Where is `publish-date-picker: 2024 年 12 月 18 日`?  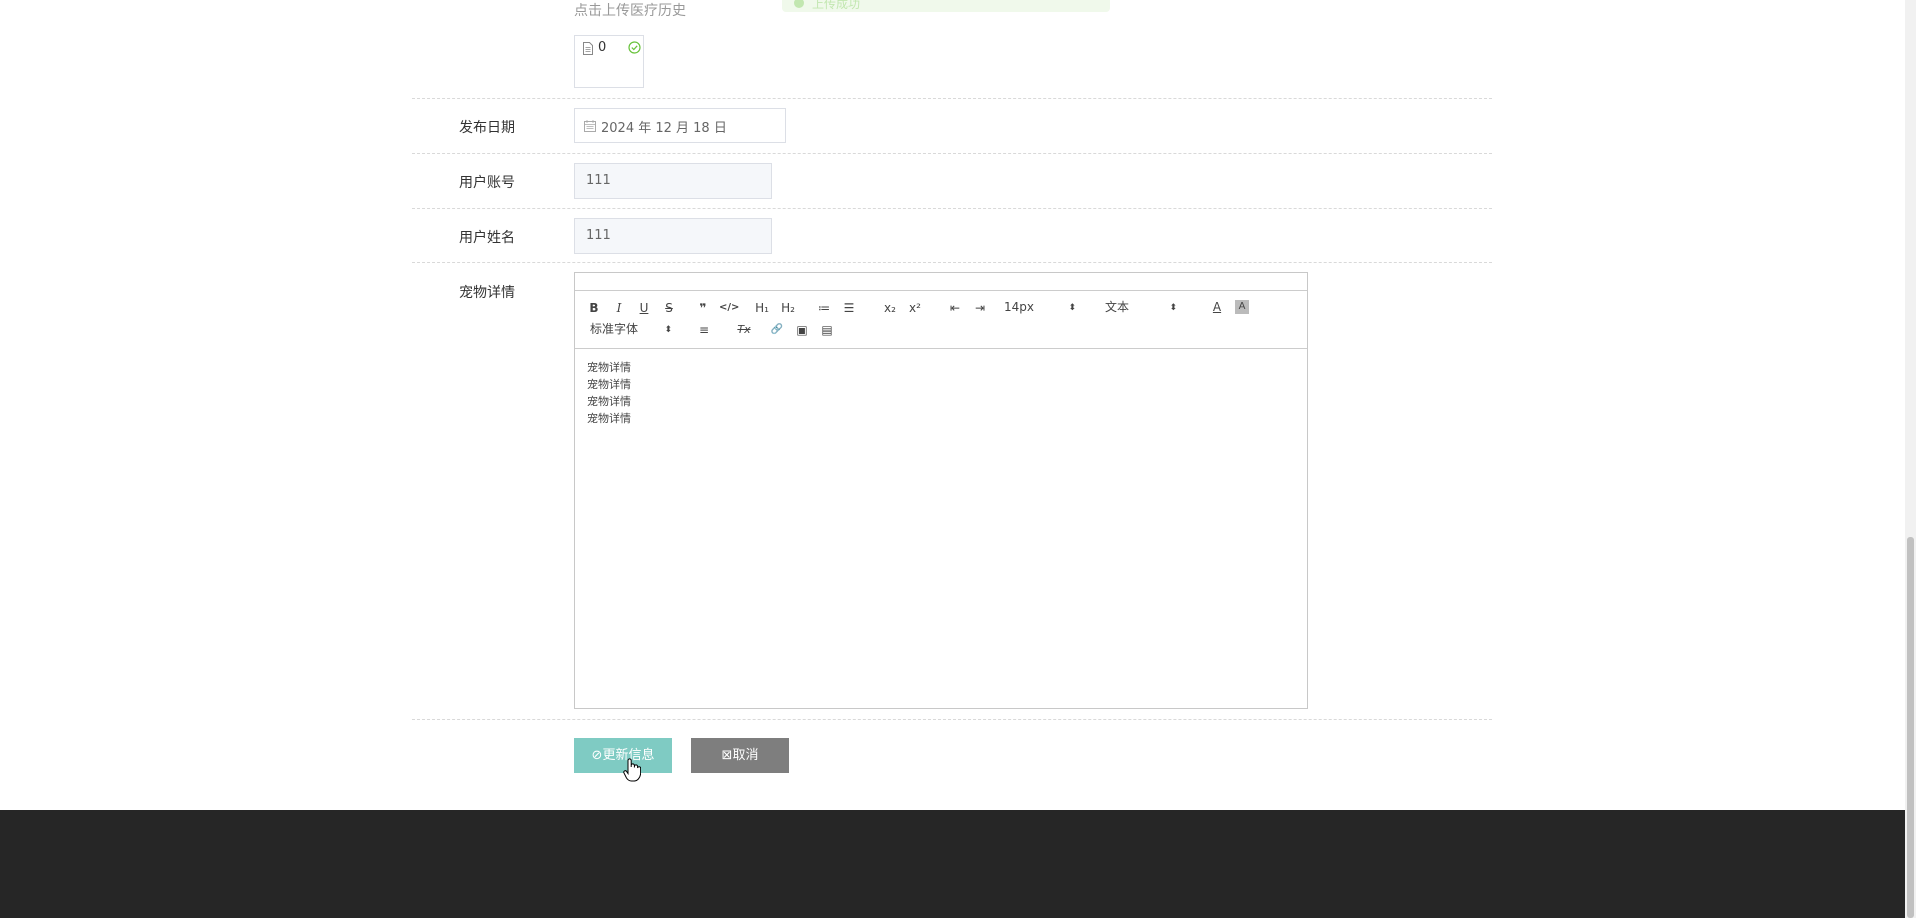 publish-date-picker: 2024 年 12 月 18 日 is located at coordinates (680, 125).